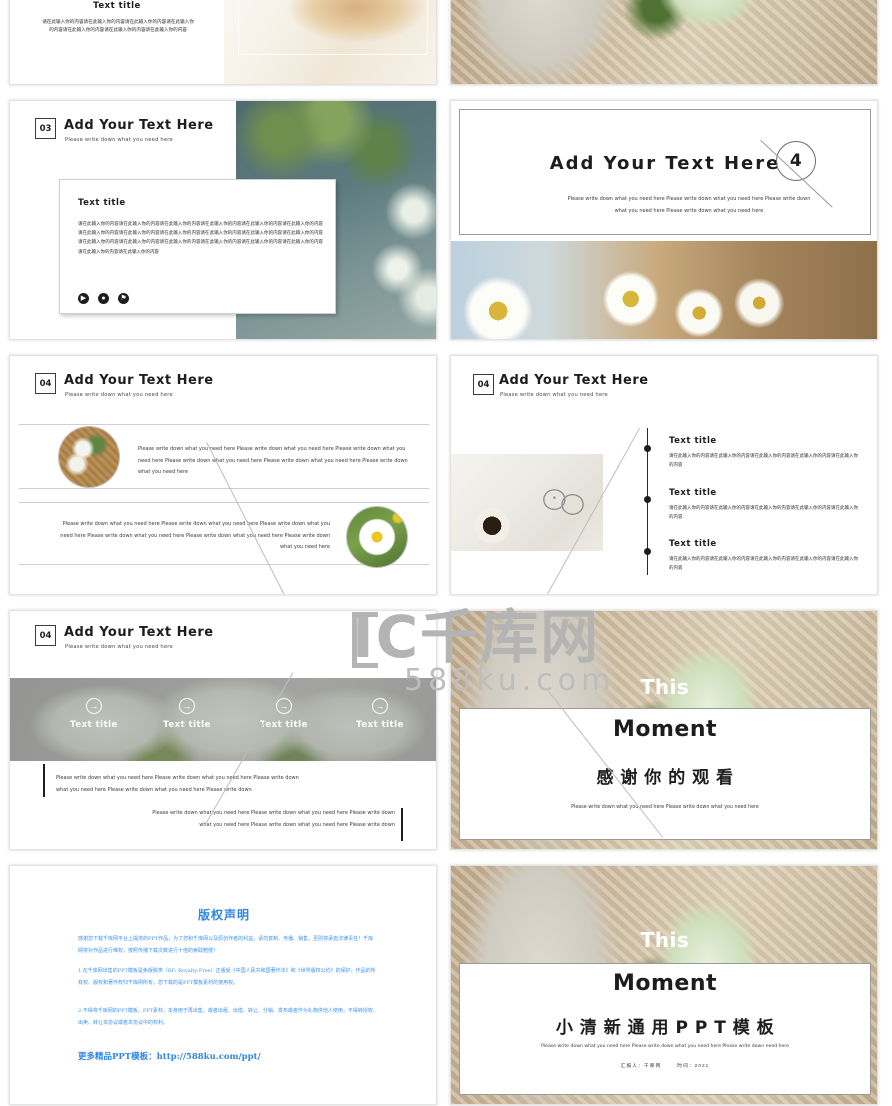 This screenshot has width=892, height=1106. I want to click on slide-07-number: 04, so click(45, 635).